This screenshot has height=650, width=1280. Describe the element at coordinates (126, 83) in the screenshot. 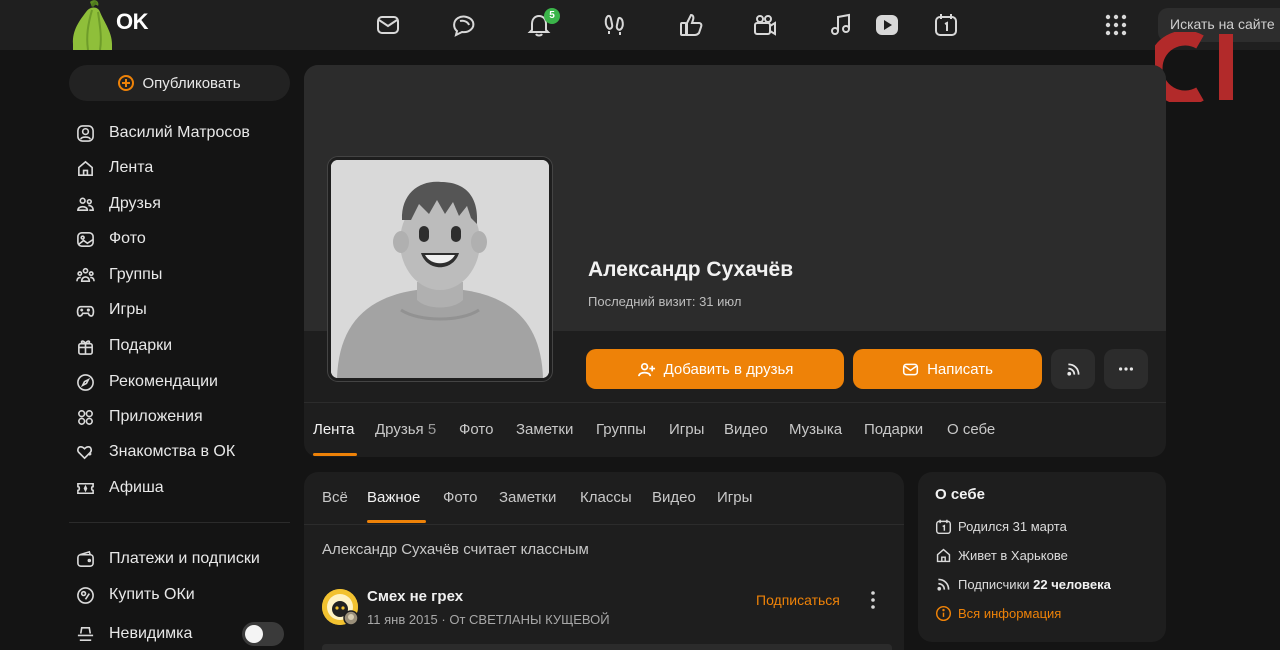

I see `plus-circle-icon` at that location.